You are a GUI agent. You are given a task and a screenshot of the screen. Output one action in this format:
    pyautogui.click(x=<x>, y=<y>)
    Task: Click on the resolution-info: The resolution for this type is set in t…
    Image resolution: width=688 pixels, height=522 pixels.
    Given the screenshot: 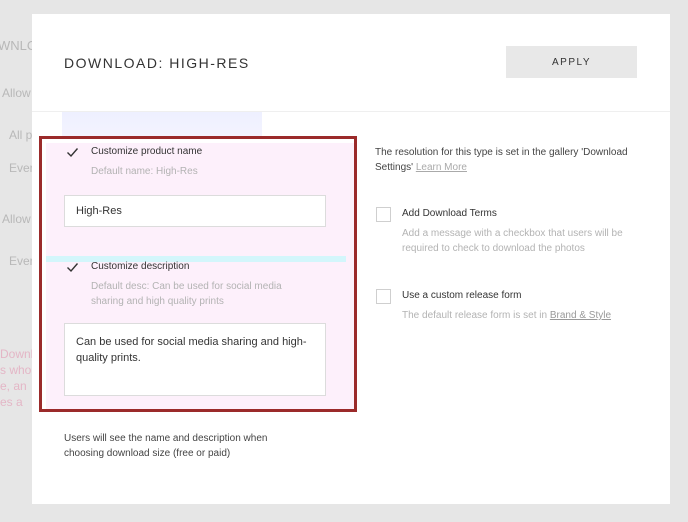 What is the action you would take?
    pyautogui.click(x=506, y=160)
    